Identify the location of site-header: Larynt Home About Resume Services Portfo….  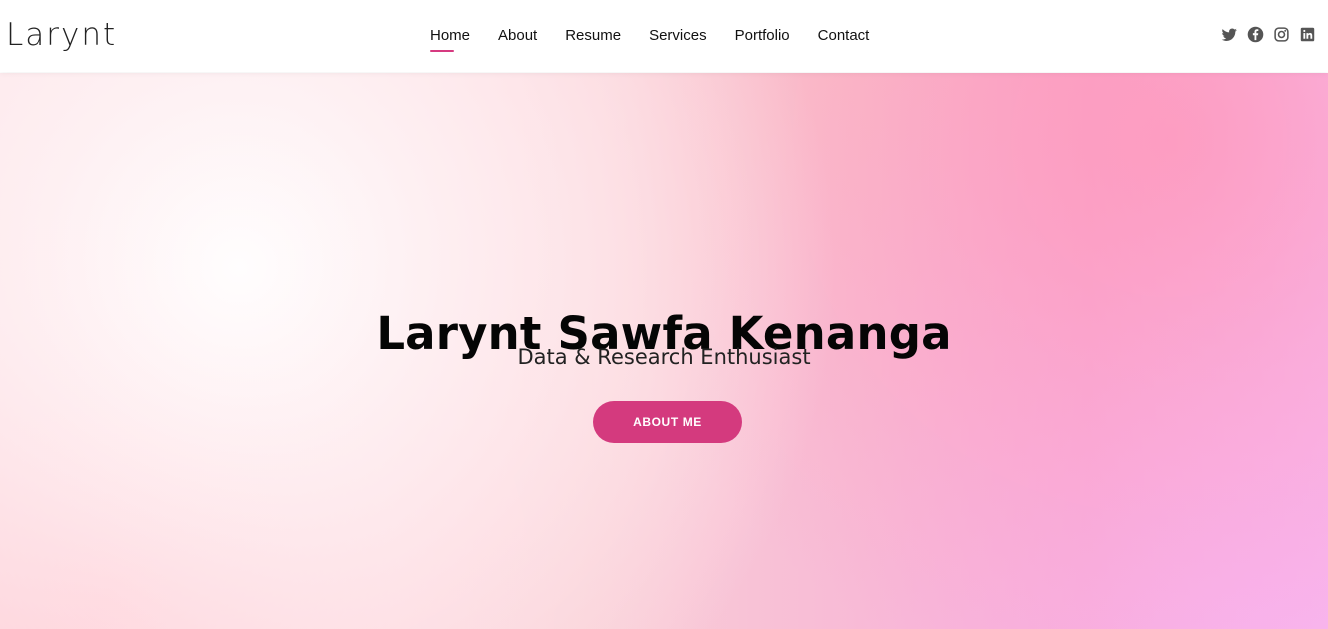
(664, 36).